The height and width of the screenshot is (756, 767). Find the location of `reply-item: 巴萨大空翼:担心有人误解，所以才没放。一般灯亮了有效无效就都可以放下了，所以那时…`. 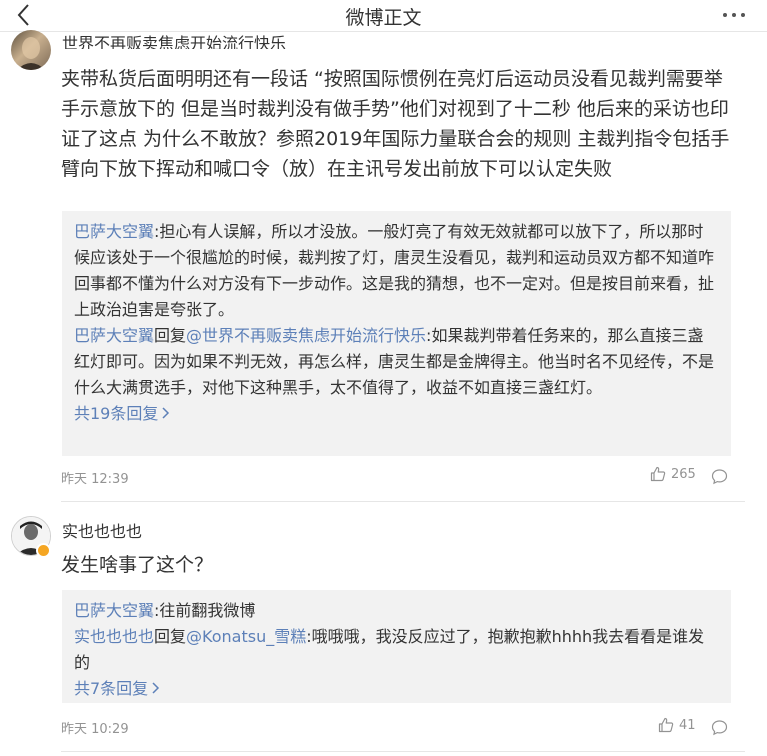

reply-item: 巴萨大空翼:担心有人误解，所以才没放。一般灯亮了有效无效就都可以放下了，所以那时… is located at coordinates (396, 271).